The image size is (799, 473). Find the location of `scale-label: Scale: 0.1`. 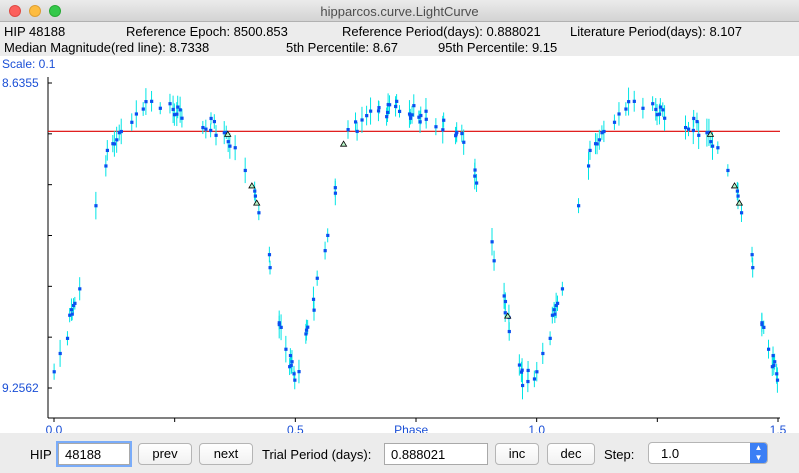

scale-label: Scale: 0.1 is located at coordinates (29, 64).